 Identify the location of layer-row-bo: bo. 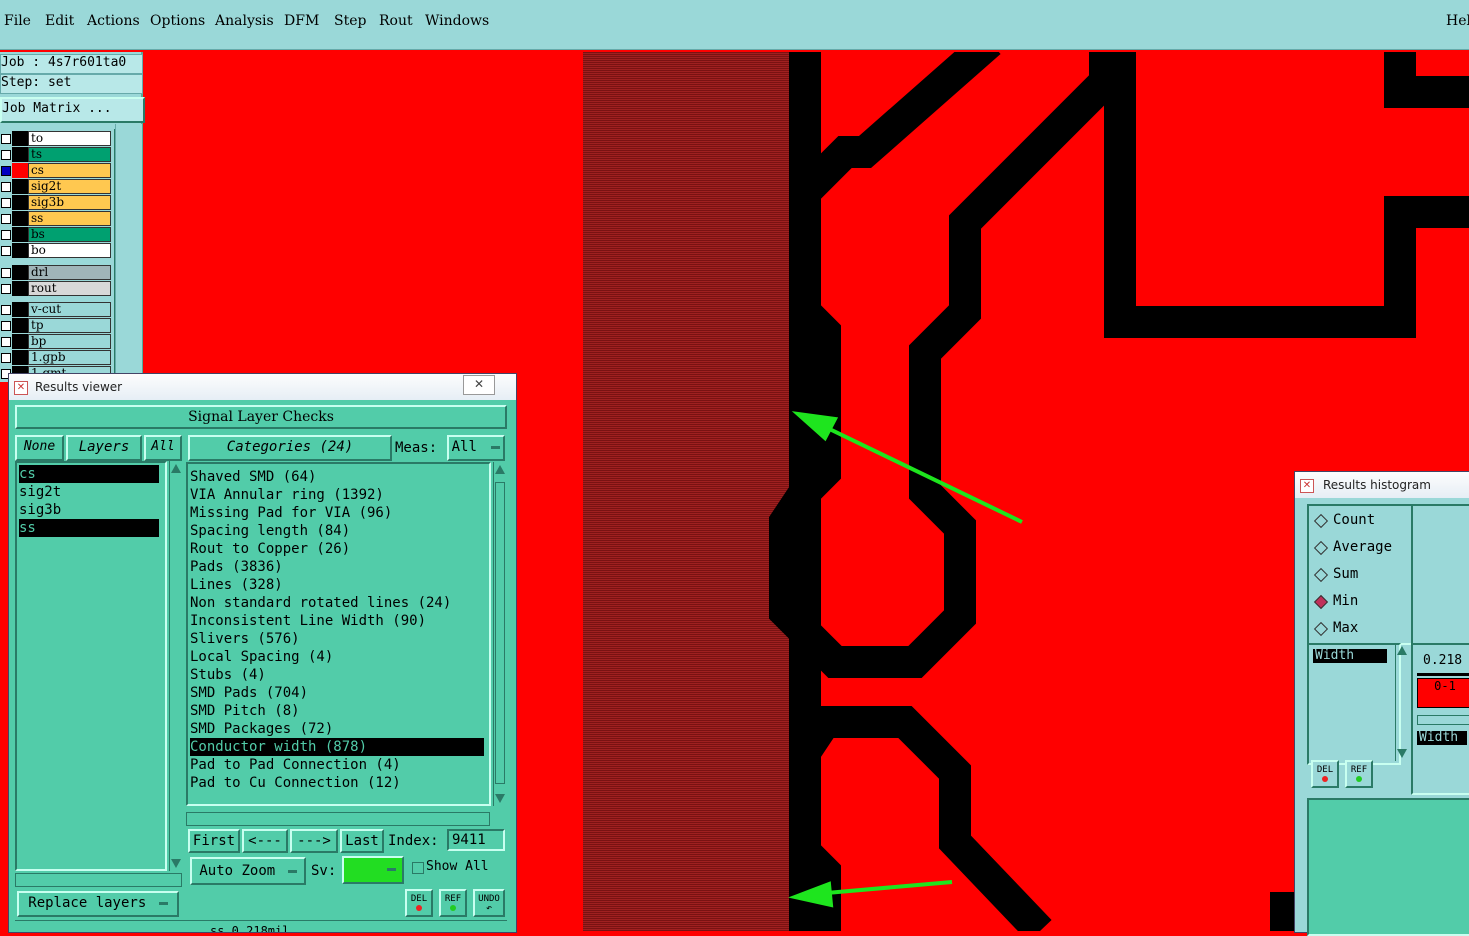
(56, 250).